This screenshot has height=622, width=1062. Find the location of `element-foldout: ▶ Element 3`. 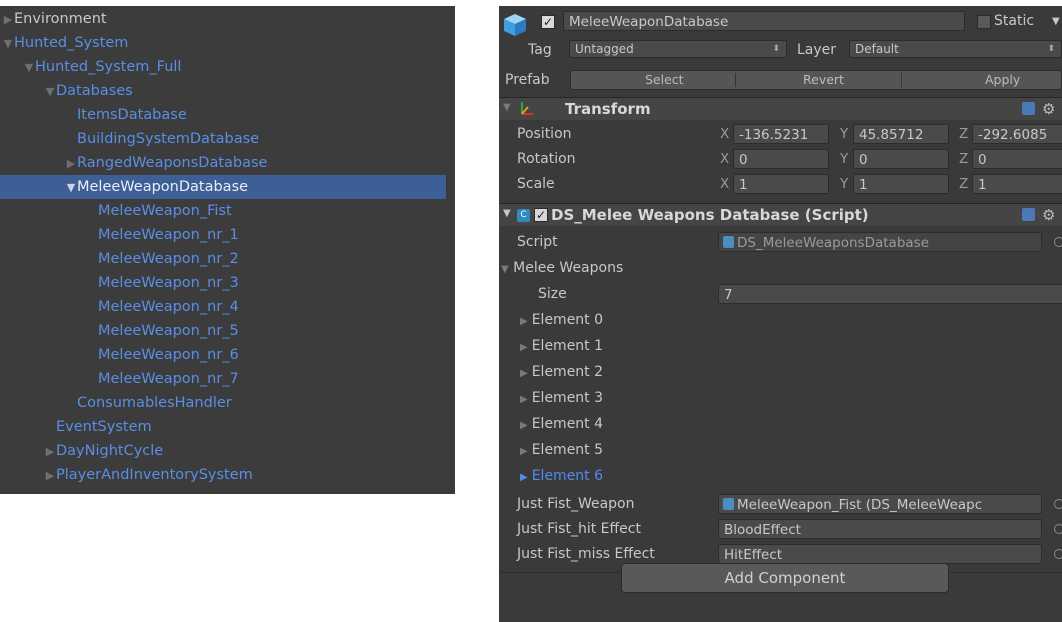

element-foldout: ▶ Element 3 is located at coordinates (561, 399).